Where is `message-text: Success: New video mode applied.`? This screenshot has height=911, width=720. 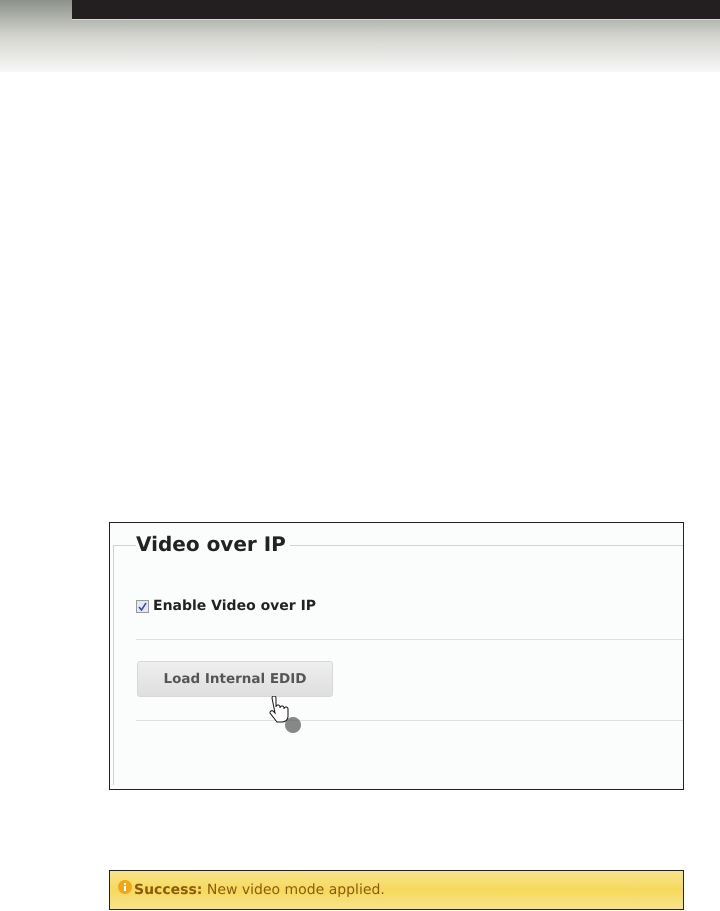
message-text: Success: New video mode applied. is located at coordinates (259, 890).